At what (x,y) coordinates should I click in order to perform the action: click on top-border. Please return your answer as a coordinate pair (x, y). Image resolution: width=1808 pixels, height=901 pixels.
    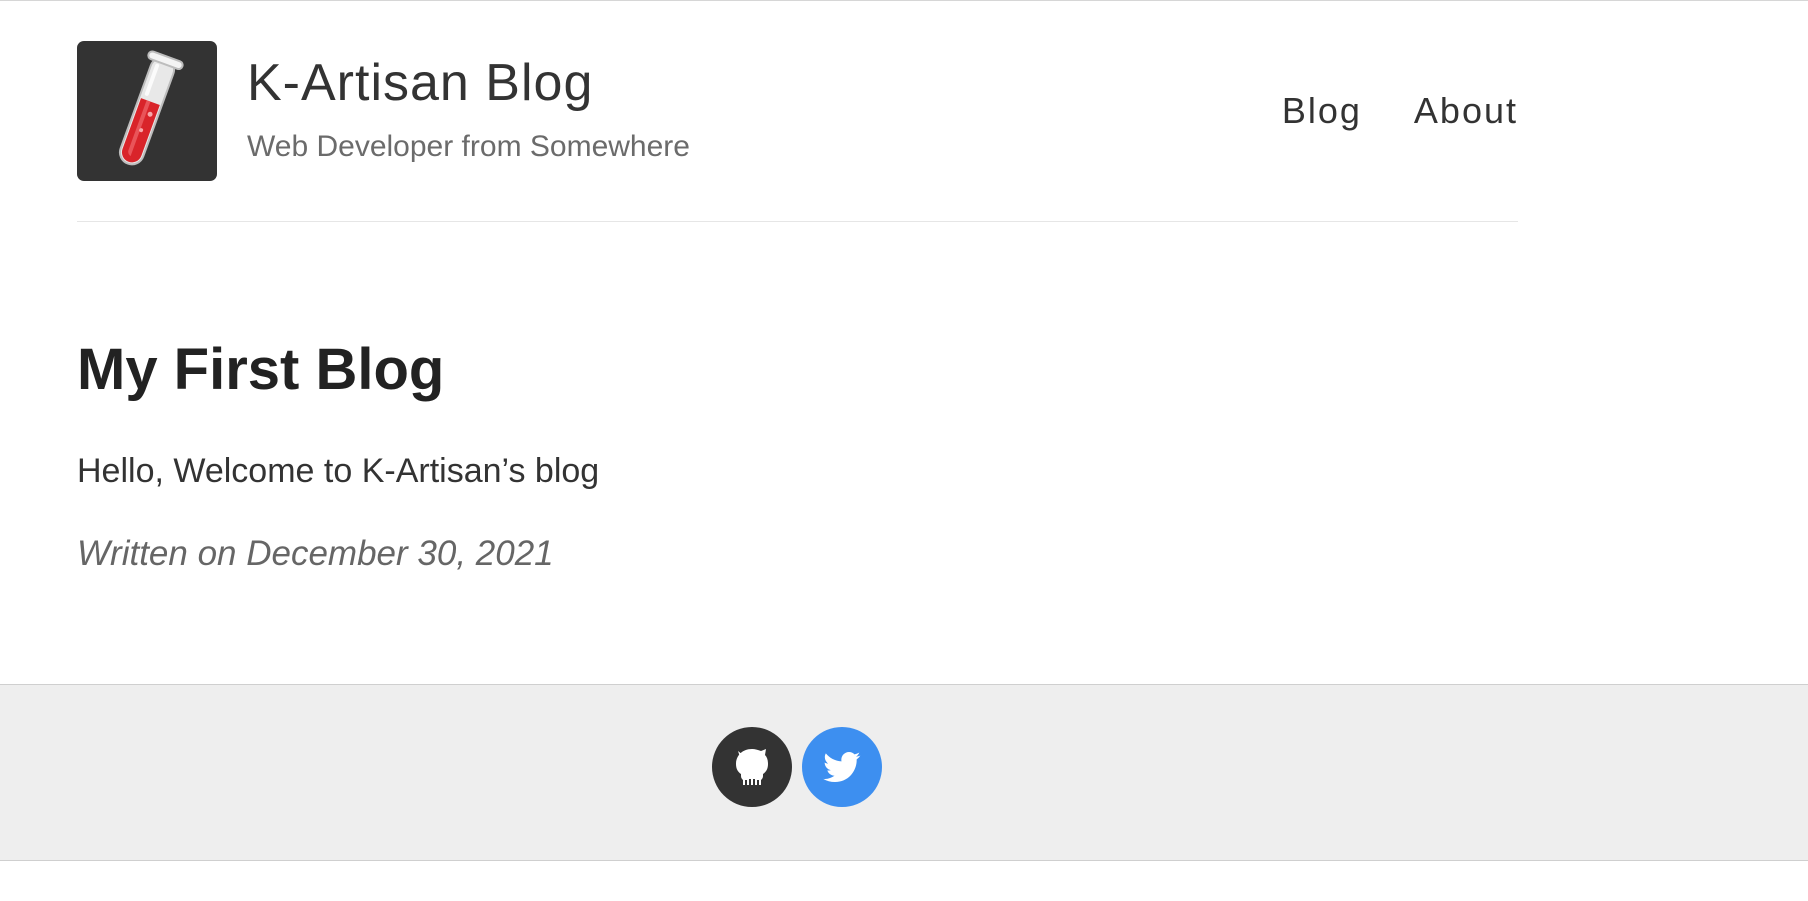
    Looking at the image, I should click on (904, 0).